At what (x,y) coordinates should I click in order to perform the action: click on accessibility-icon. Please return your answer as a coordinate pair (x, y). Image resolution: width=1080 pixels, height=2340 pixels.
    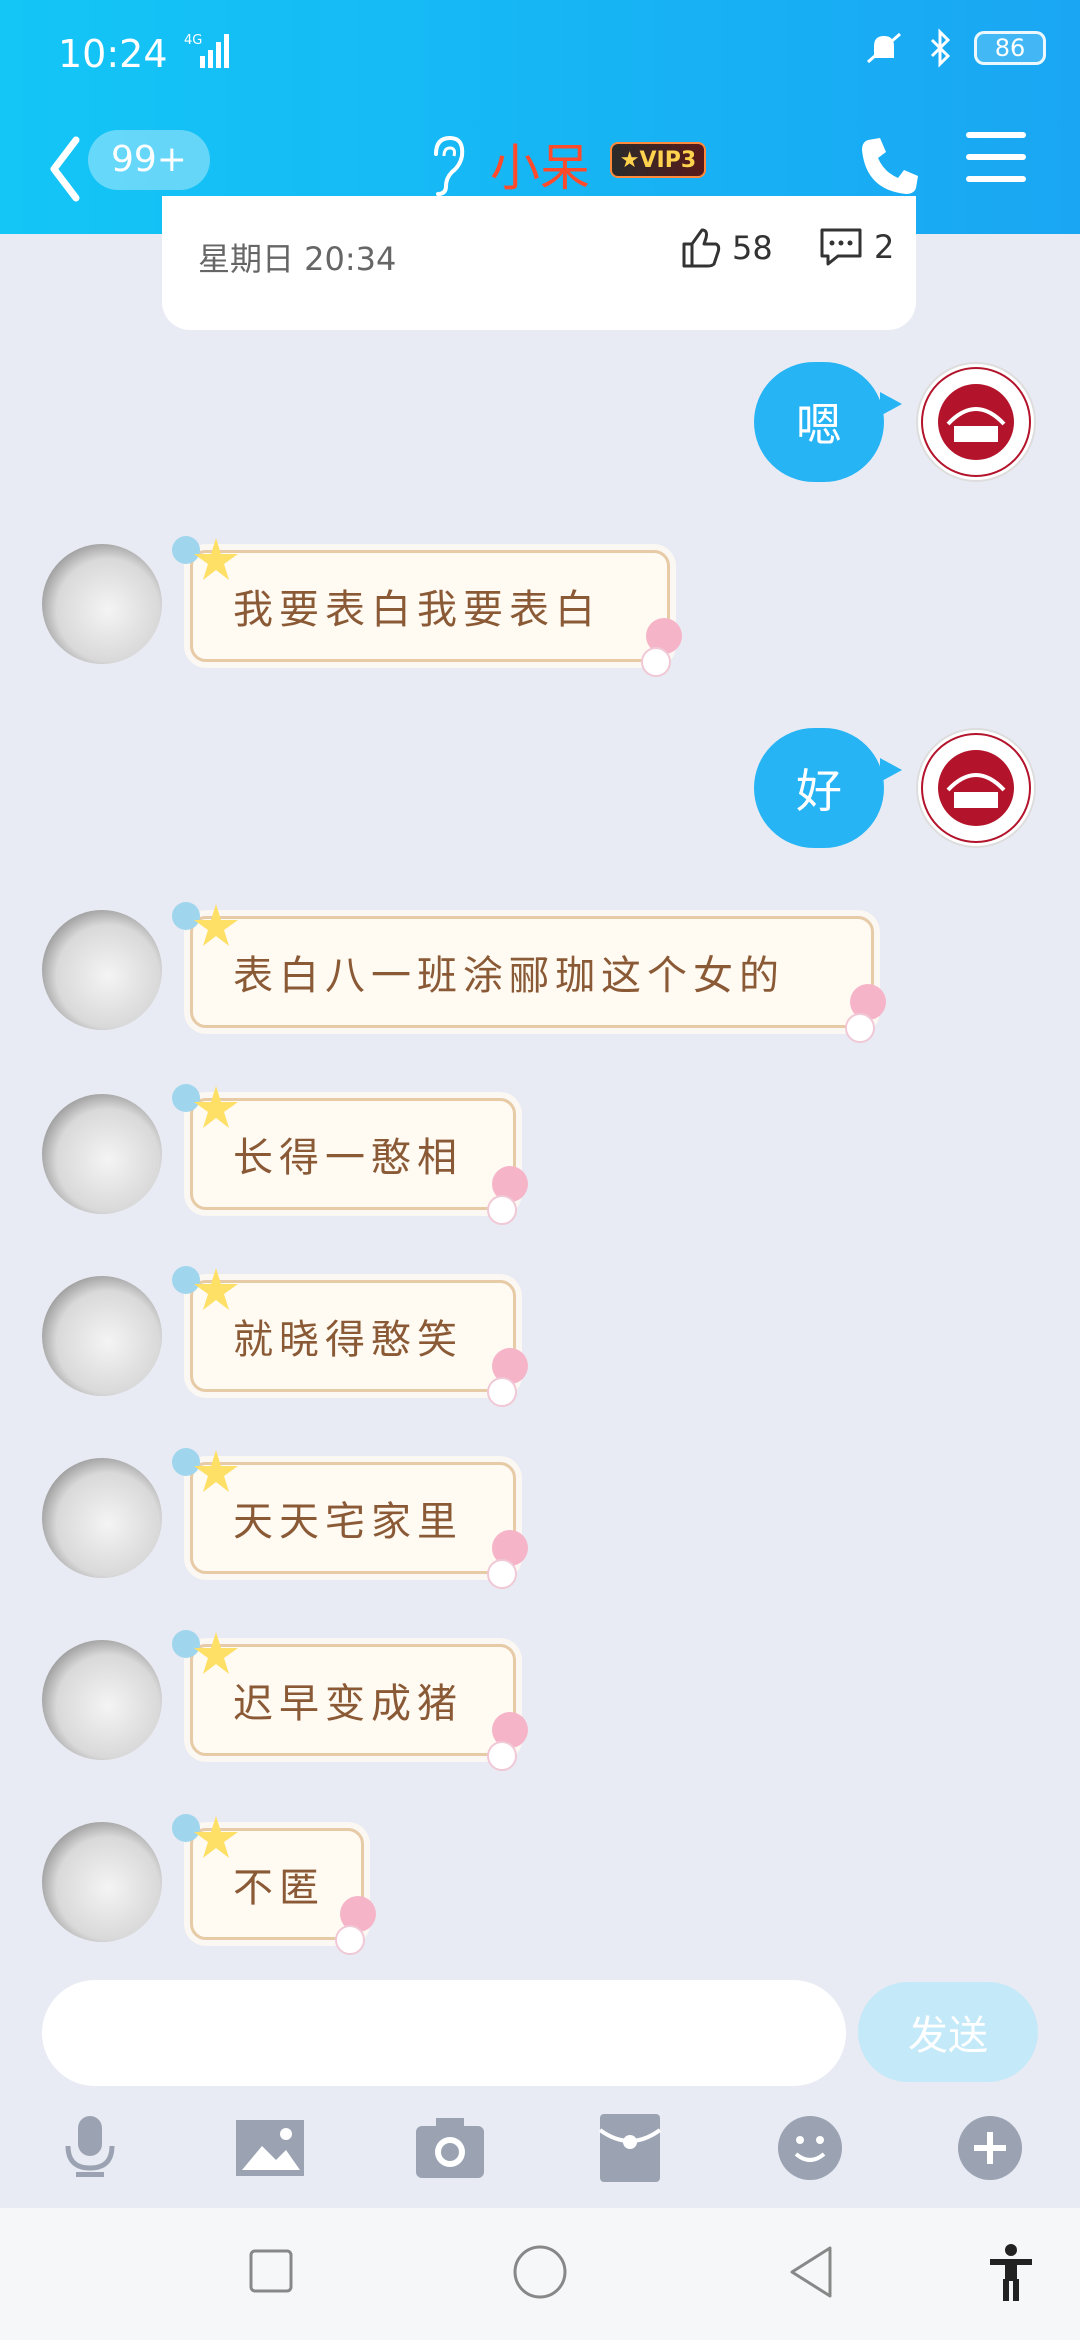
    Looking at the image, I should click on (1011, 2272).